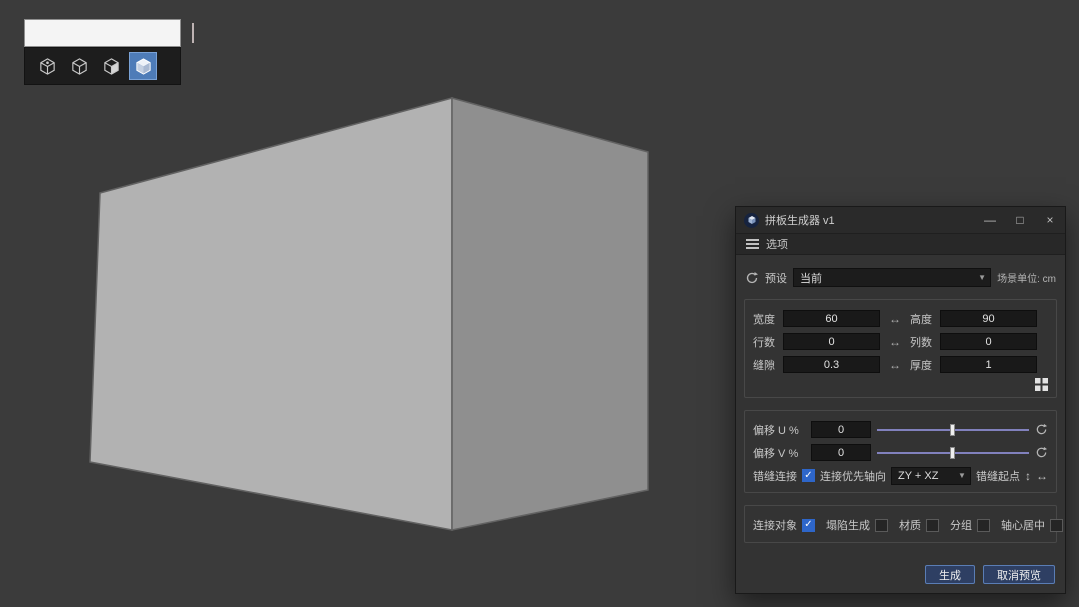 The image size is (1079, 607). Describe the element at coordinates (550, 314) in the screenshot. I see `box-right-face` at that location.